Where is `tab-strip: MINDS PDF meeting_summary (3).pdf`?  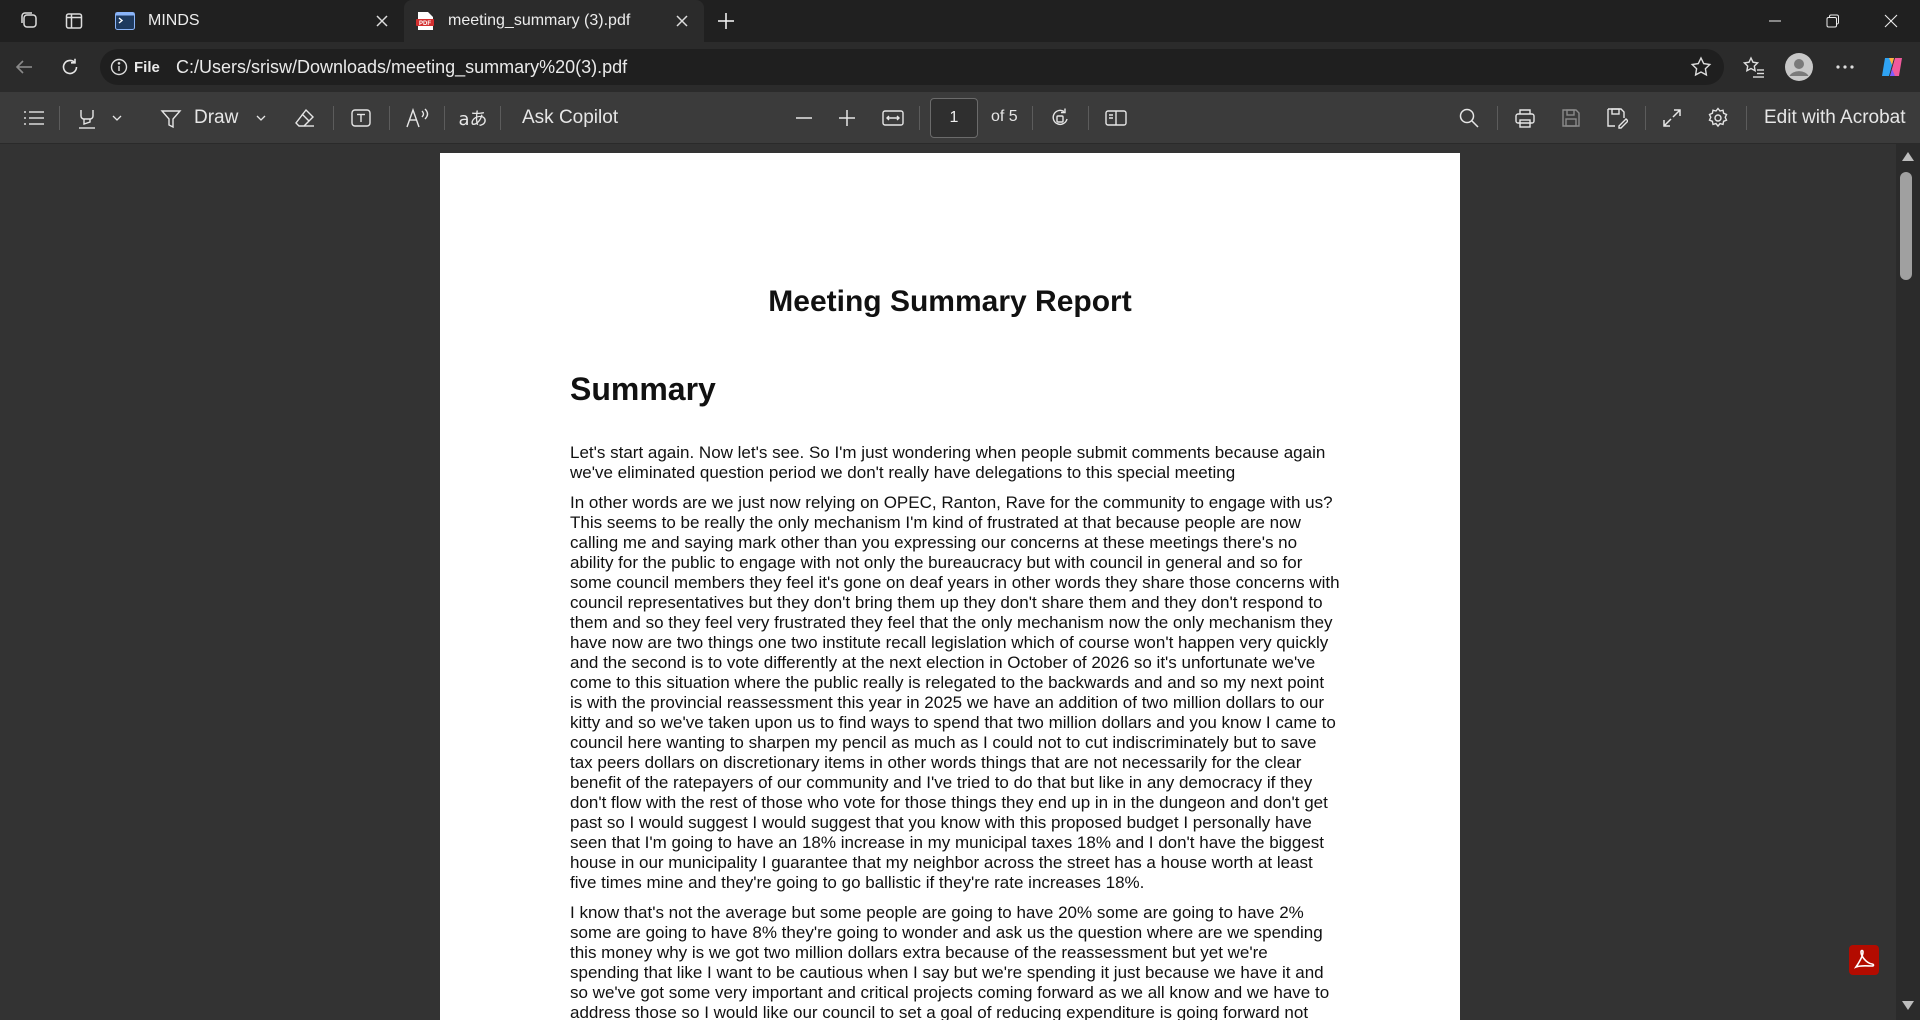 tab-strip: MINDS PDF meeting_summary (3).pdf is located at coordinates (960, 21).